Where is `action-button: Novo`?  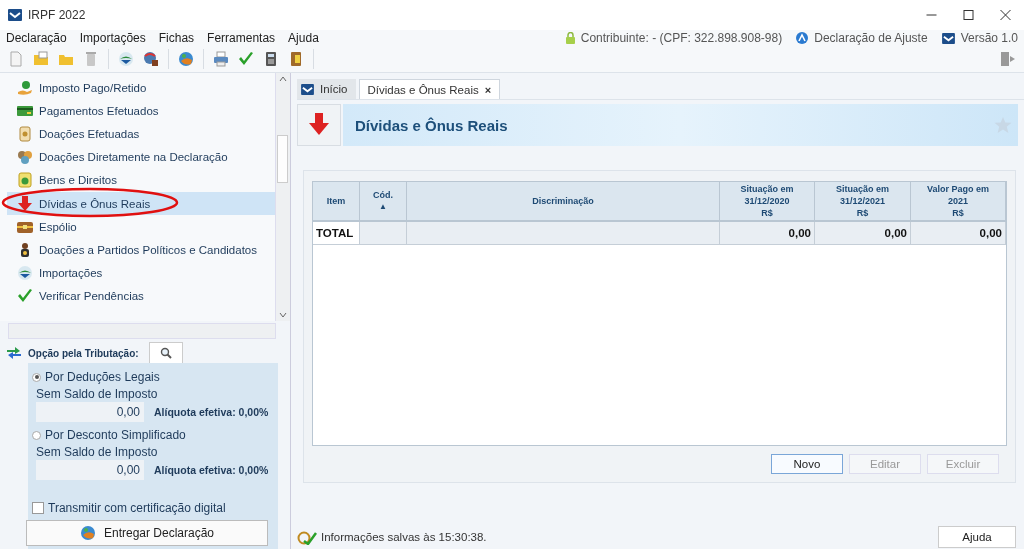
action-button: Novo is located at coordinates (807, 464).